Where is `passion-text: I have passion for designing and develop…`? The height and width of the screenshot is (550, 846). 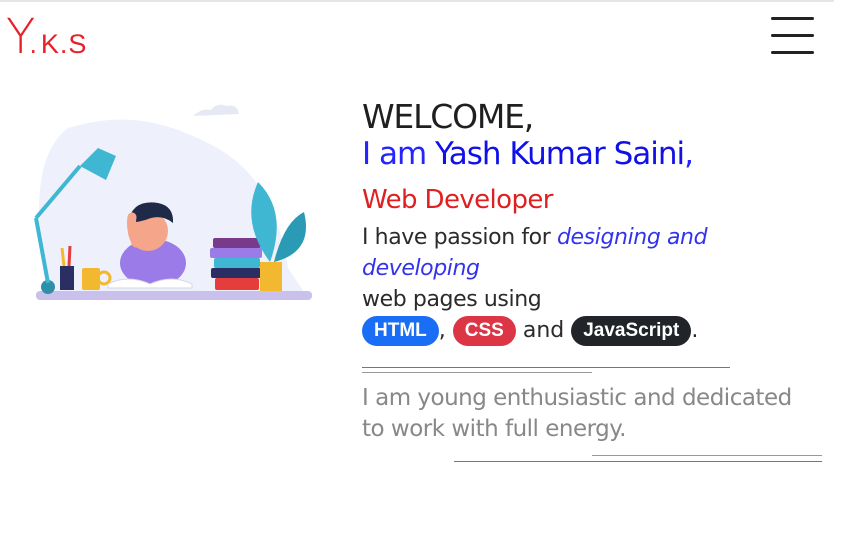 passion-text: I have passion for designing and develop… is located at coordinates (597, 268).